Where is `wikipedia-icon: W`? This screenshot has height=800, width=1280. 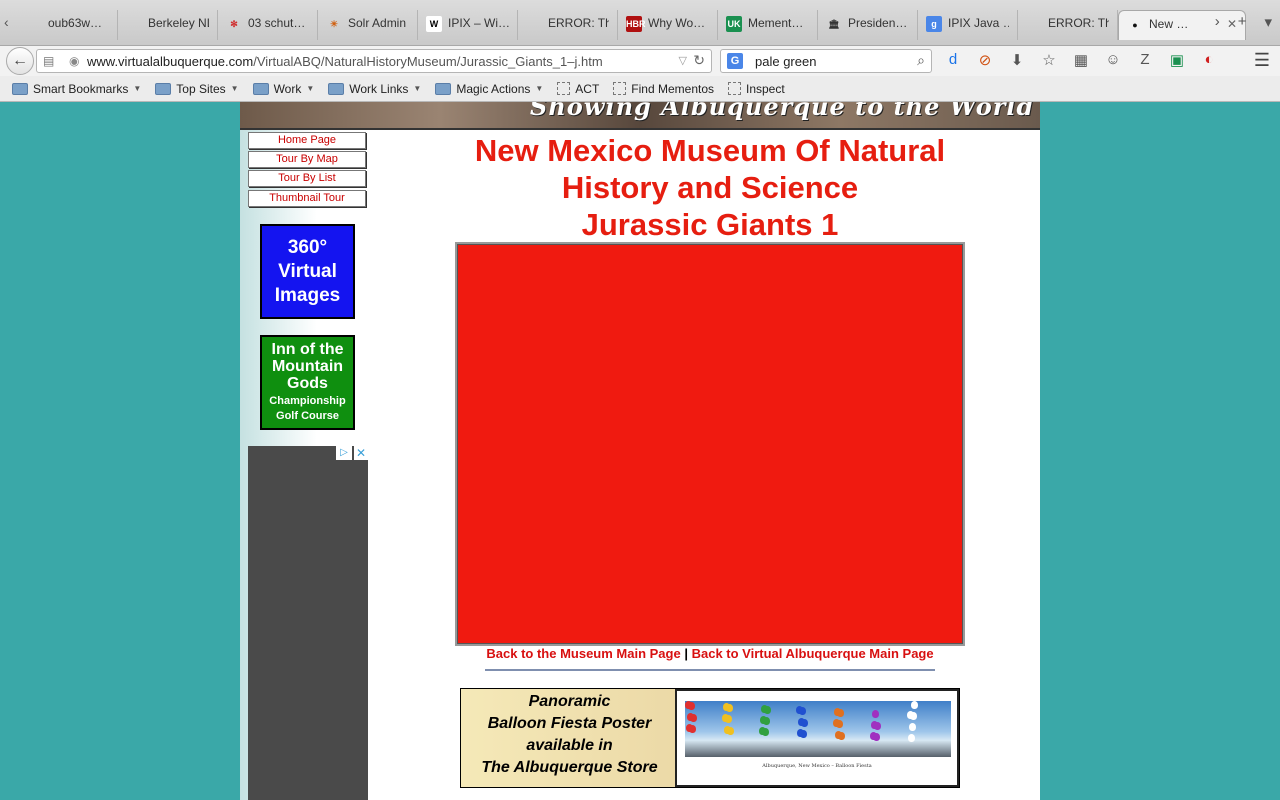 wikipedia-icon: W is located at coordinates (434, 24).